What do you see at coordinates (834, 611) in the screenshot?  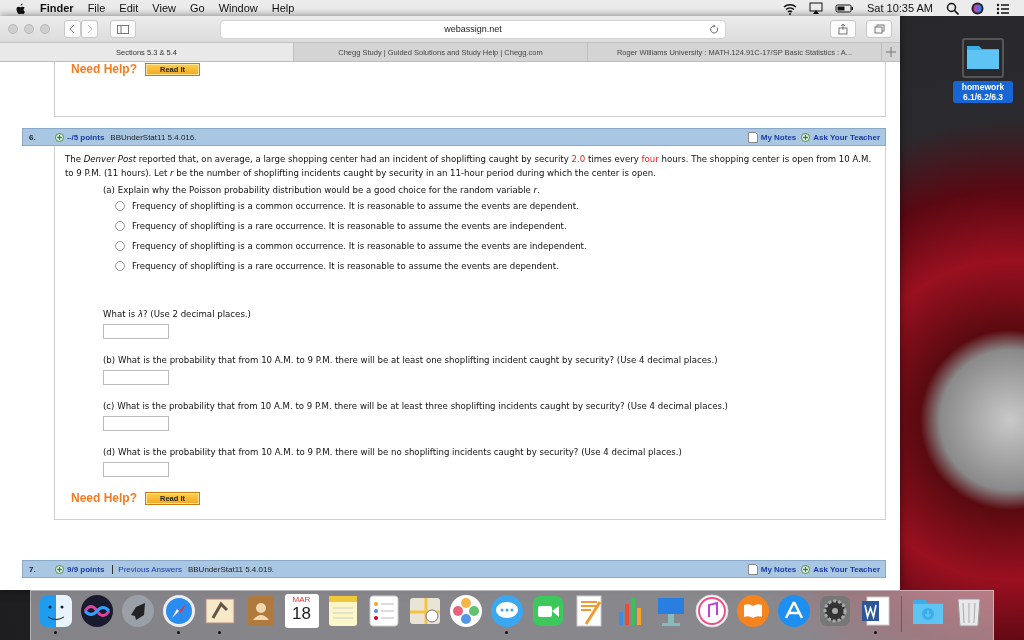 I see `gear-icon` at bounding box center [834, 611].